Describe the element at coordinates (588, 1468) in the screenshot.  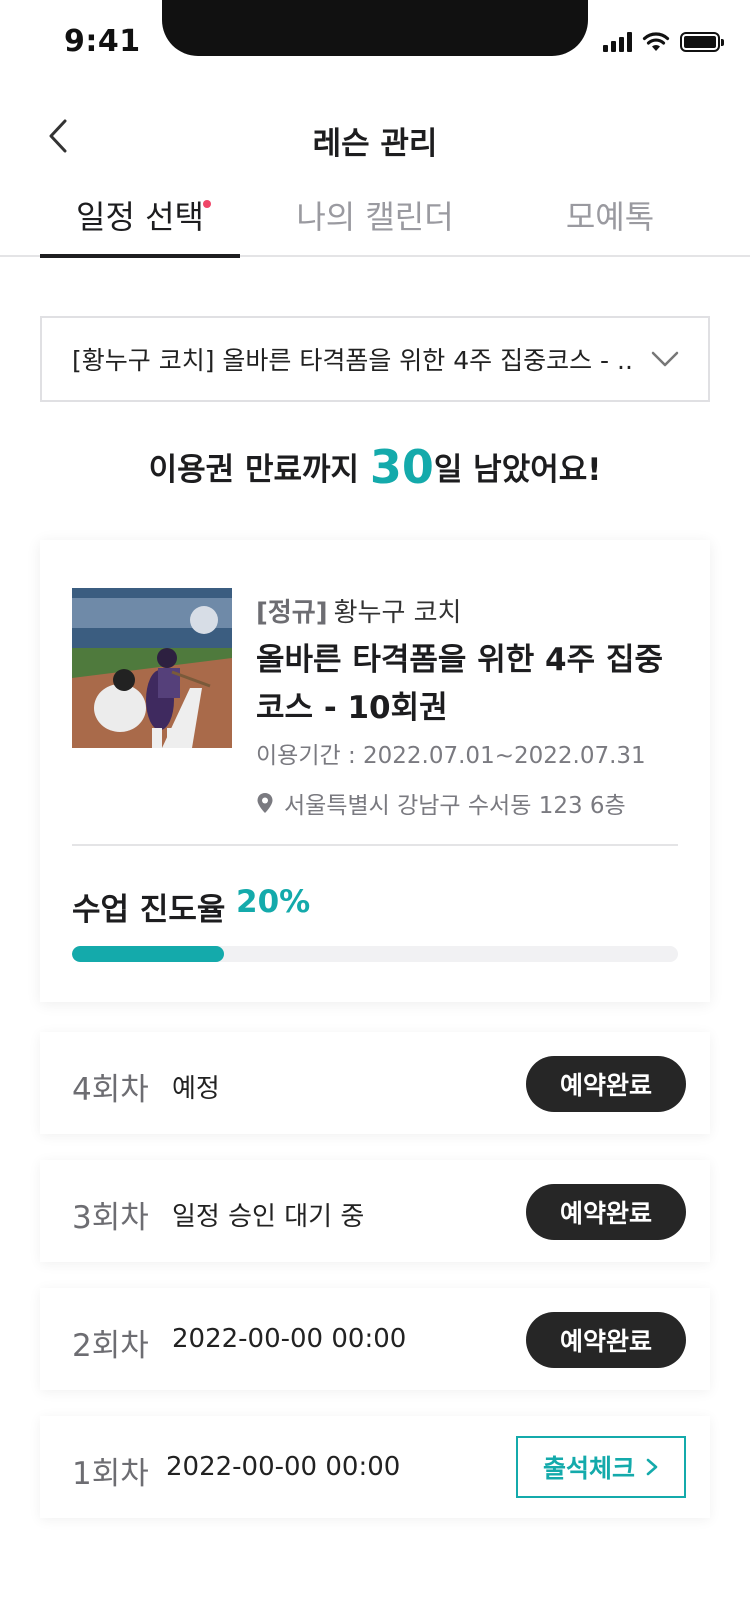
I see `attendance-check-label: 출석체크` at that location.